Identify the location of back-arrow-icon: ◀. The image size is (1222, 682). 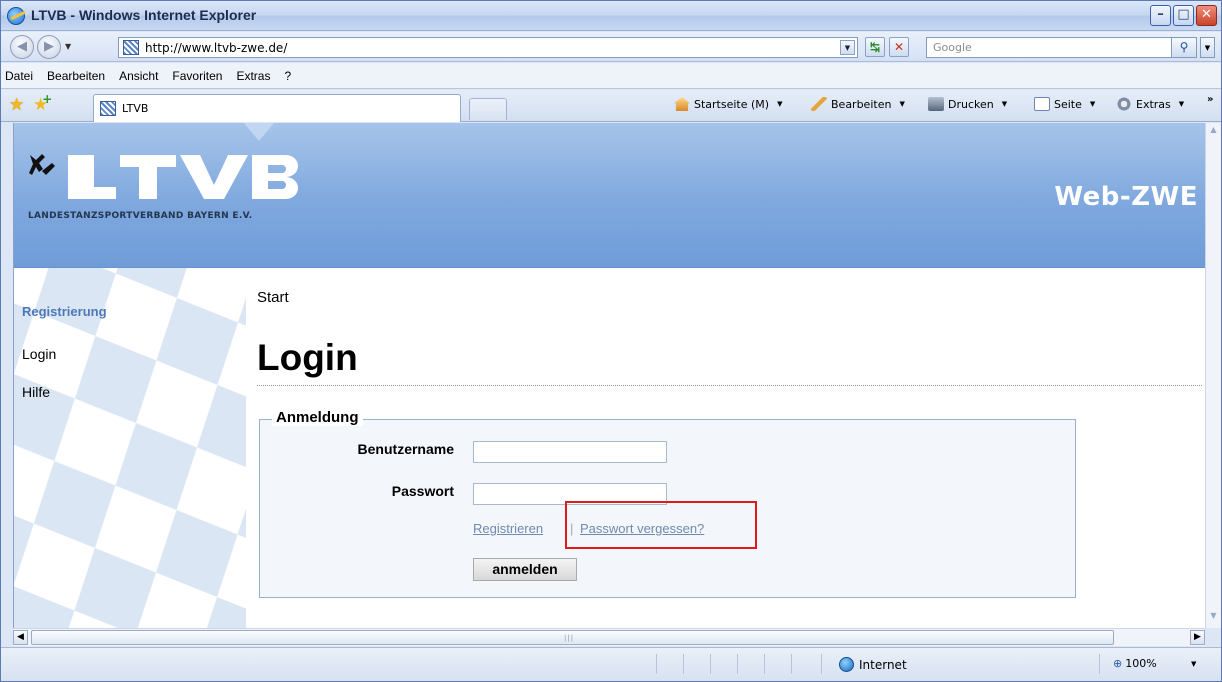
(22, 46).